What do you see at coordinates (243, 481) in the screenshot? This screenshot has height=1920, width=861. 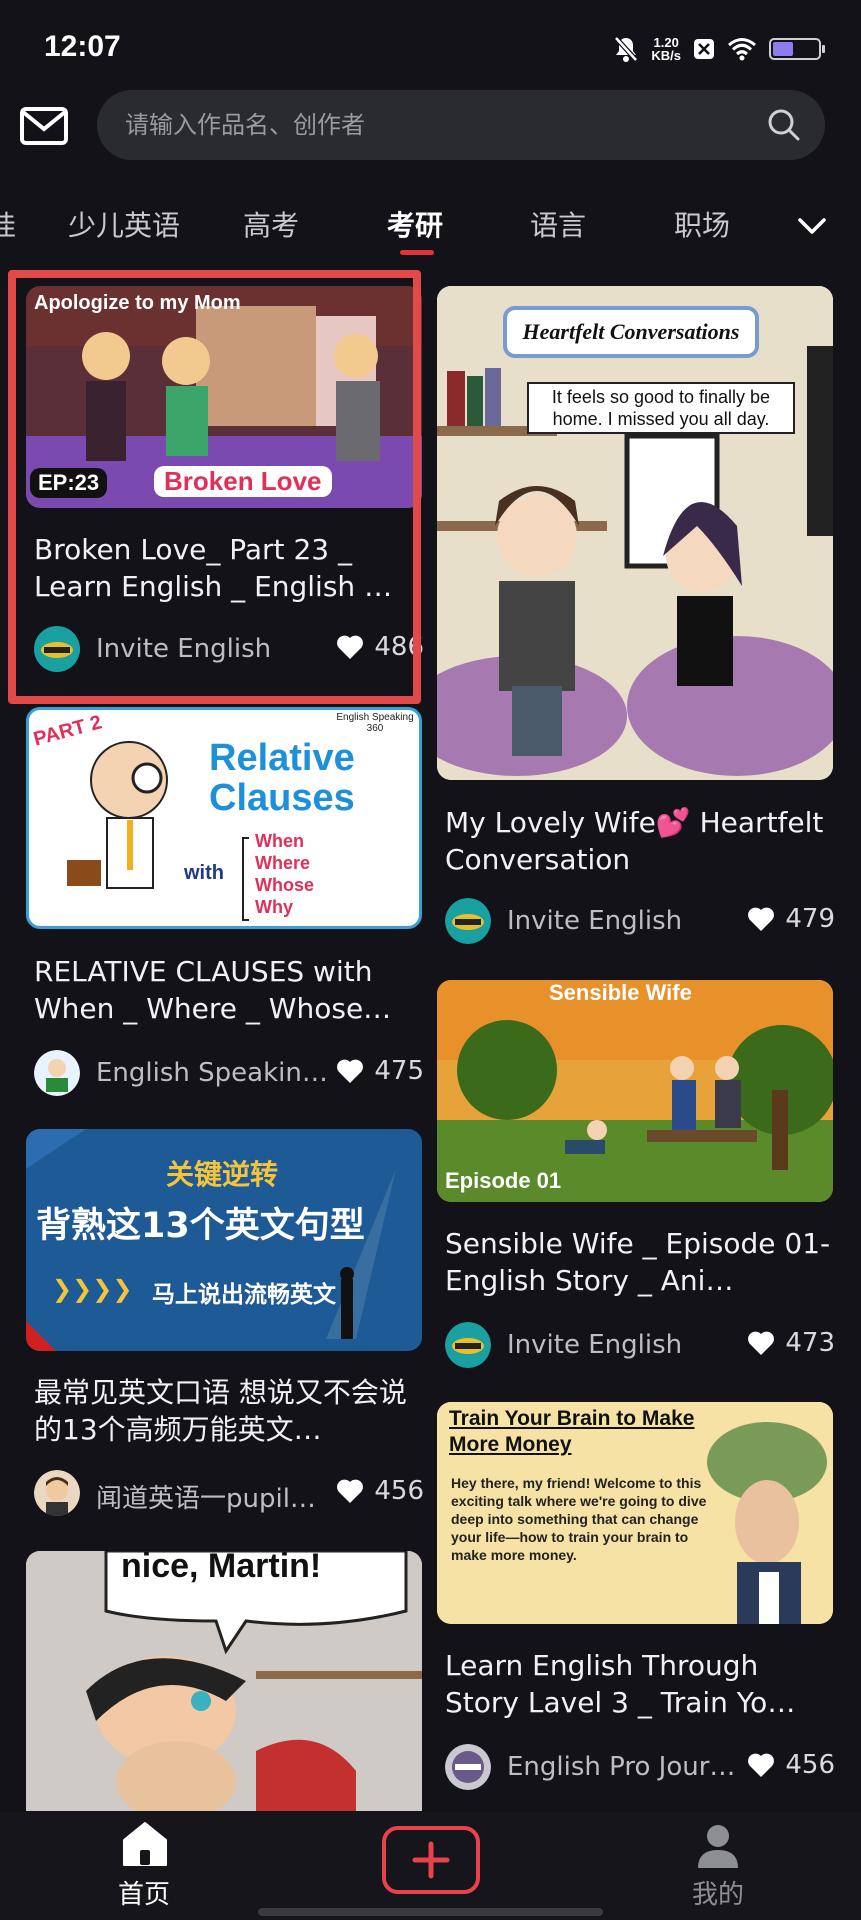 I see `thumbnail-caption: Broken Love` at bounding box center [243, 481].